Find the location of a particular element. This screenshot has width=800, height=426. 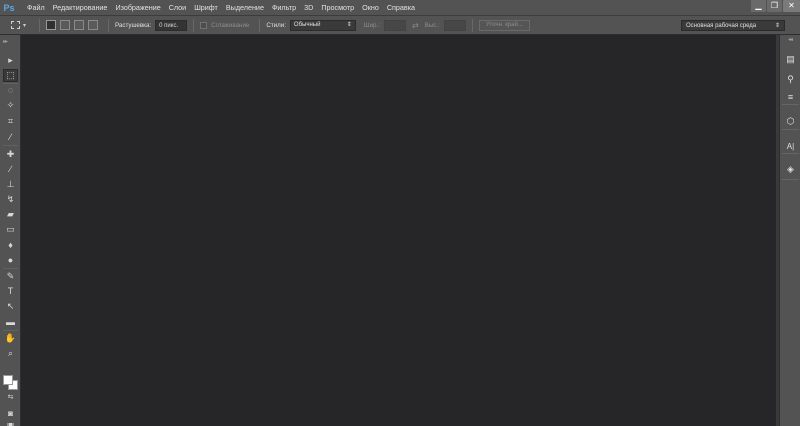

history-brush-tool-icon: ↯ is located at coordinates (10, 199).